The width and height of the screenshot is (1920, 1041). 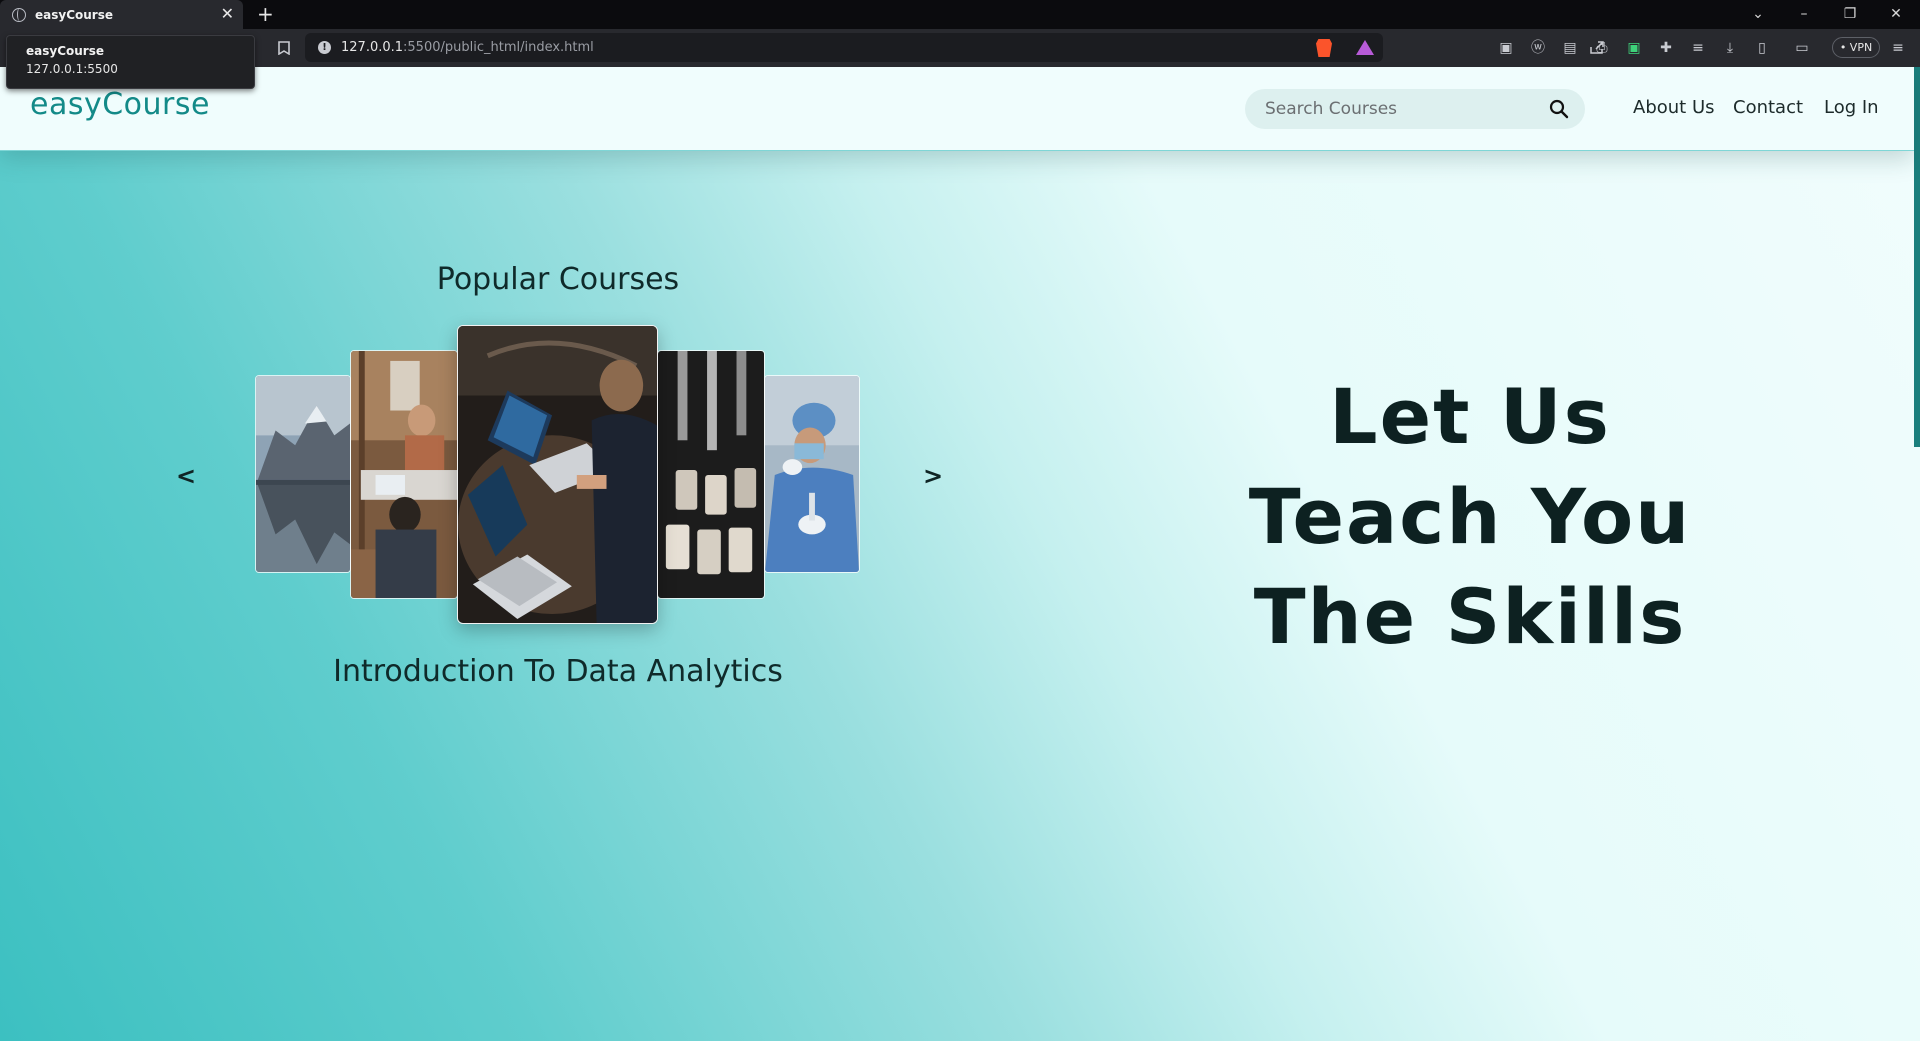 What do you see at coordinates (1666, 48) in the screenshot?
I see `extensions-puzzle-icon: ✚` at bounding box center [1666, 48].